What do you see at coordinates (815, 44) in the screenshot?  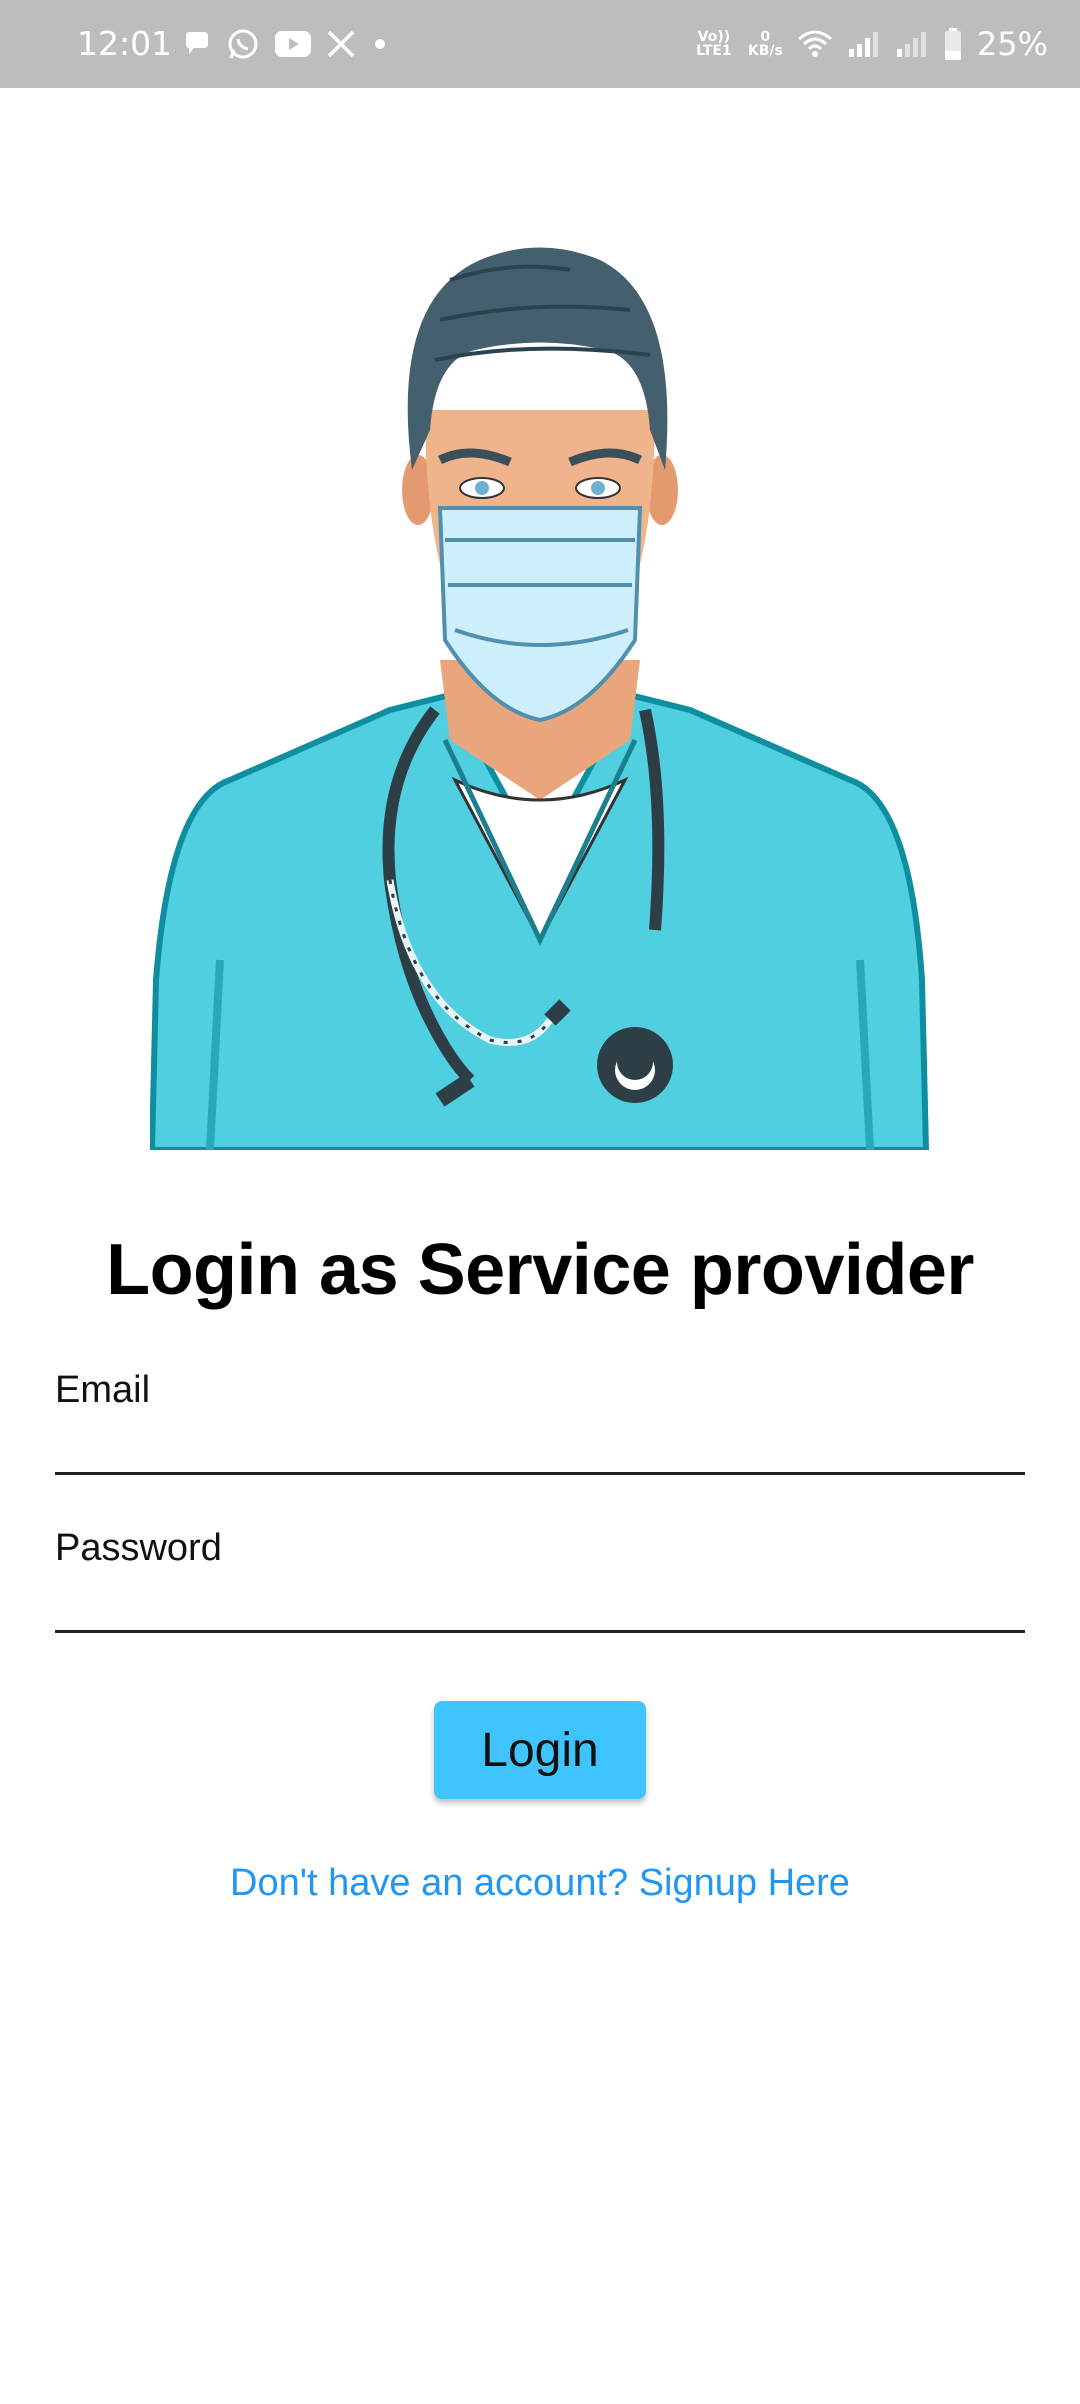 I see `wifi-icon` at bounding box center [815, 44].